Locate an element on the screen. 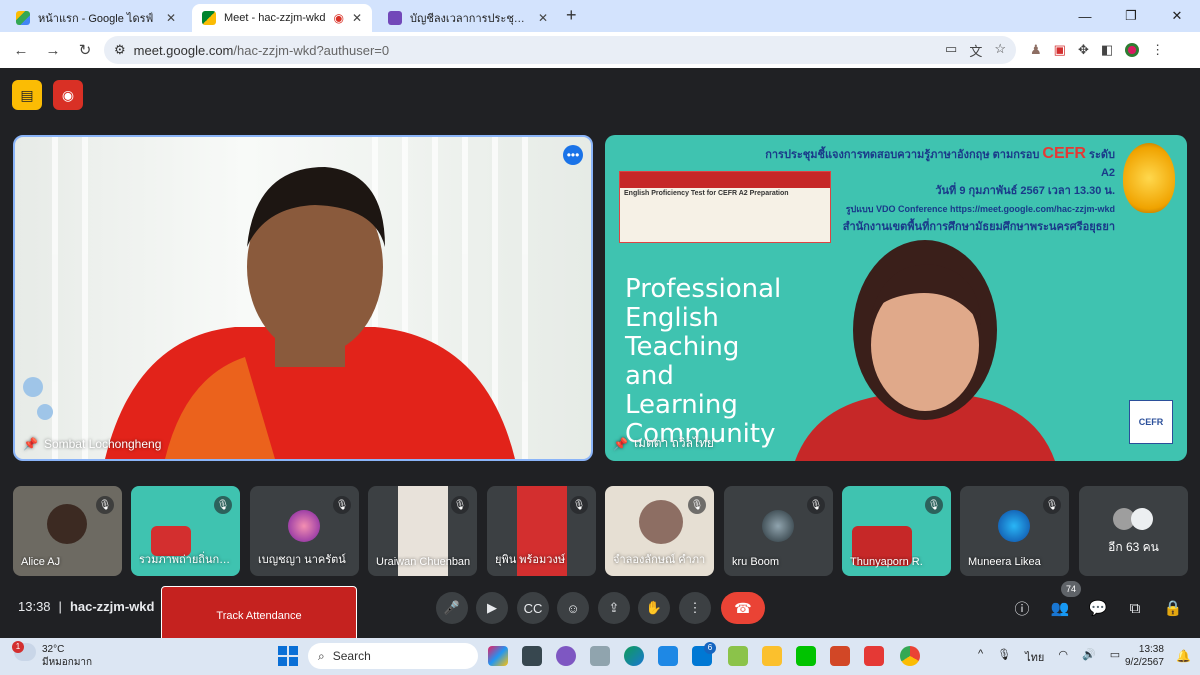  captions-icon: CC is located at coordinates (533, 608).